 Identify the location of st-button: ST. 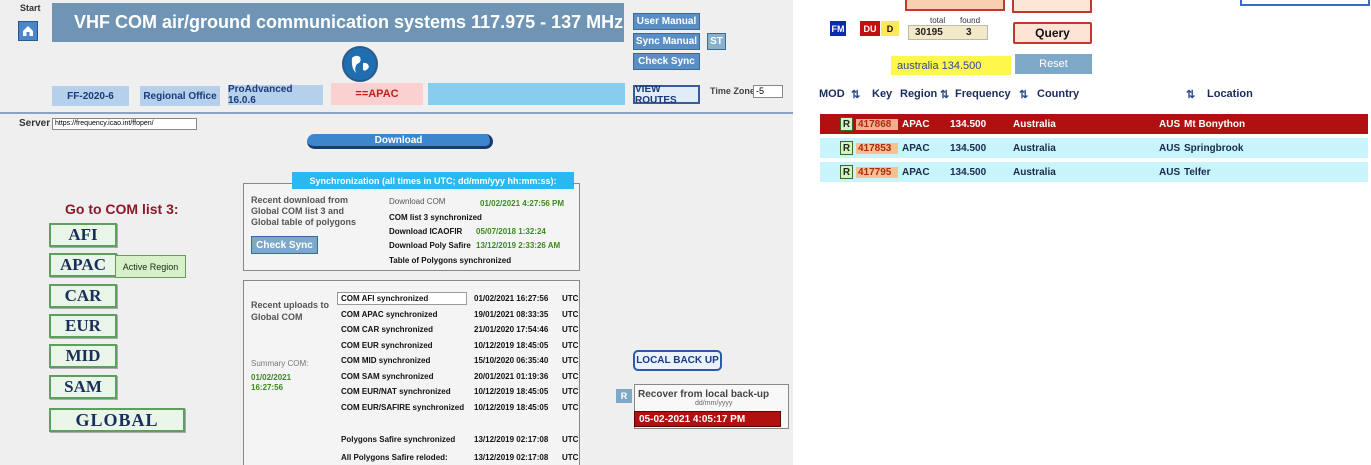
(716, 41).